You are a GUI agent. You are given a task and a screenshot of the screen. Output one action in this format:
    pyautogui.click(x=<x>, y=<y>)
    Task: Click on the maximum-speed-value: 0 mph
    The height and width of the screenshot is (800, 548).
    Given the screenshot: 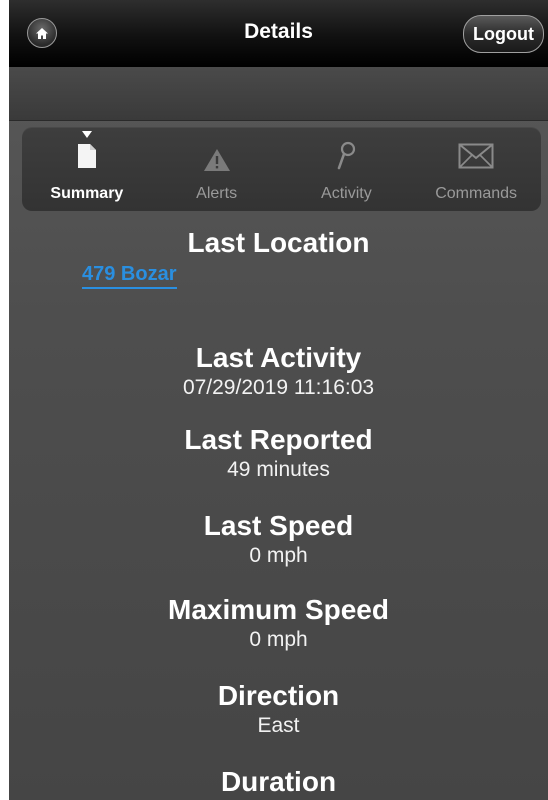 What is the action you would take?
    pyautogui.click(x=278, y=639)
    